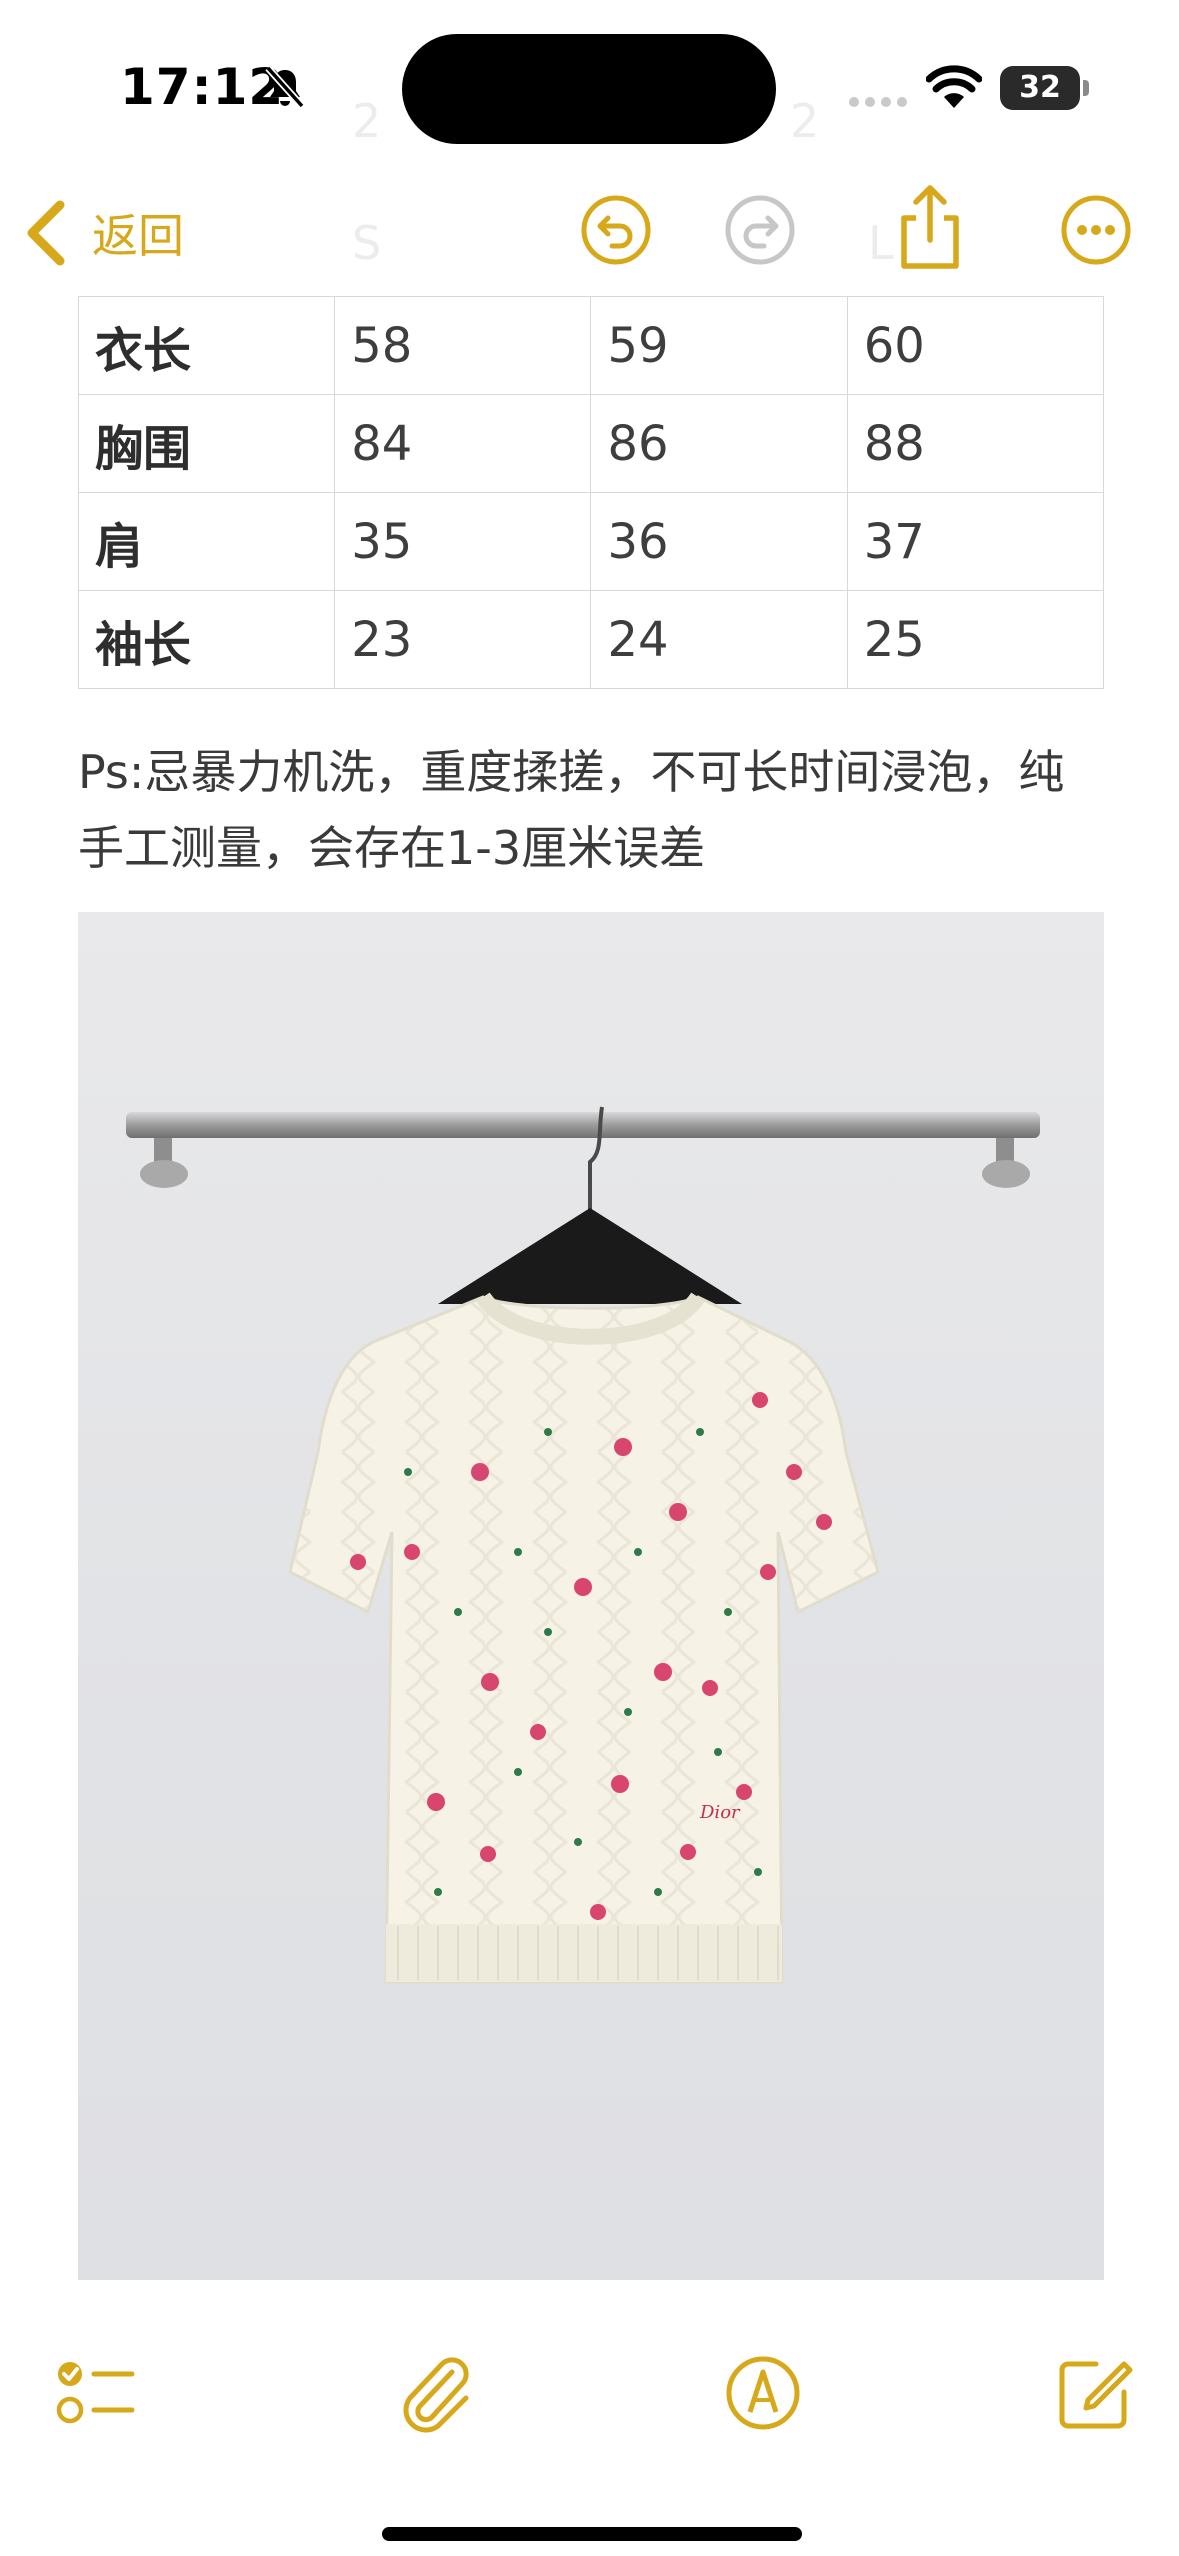 The image size is (1179, 2556). I want to click on navigation-bar: 2 2 S L 返回, so click(589, 192).